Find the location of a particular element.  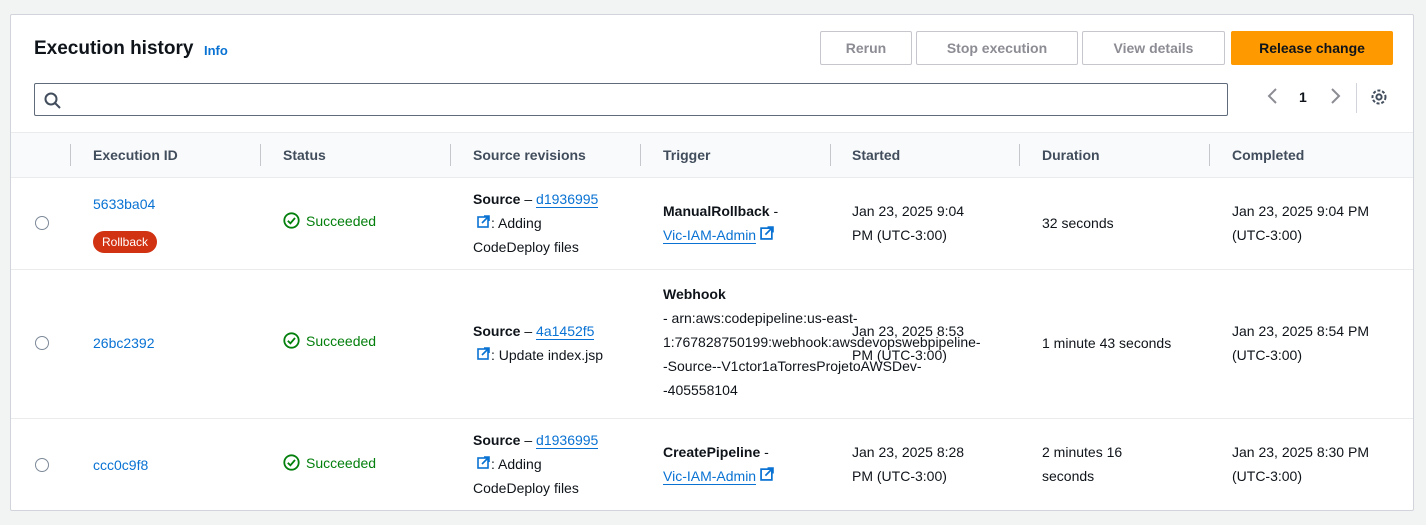

completed-date: Jan 23, 2025 8:54 PM is located at coordinates (1300, 331).